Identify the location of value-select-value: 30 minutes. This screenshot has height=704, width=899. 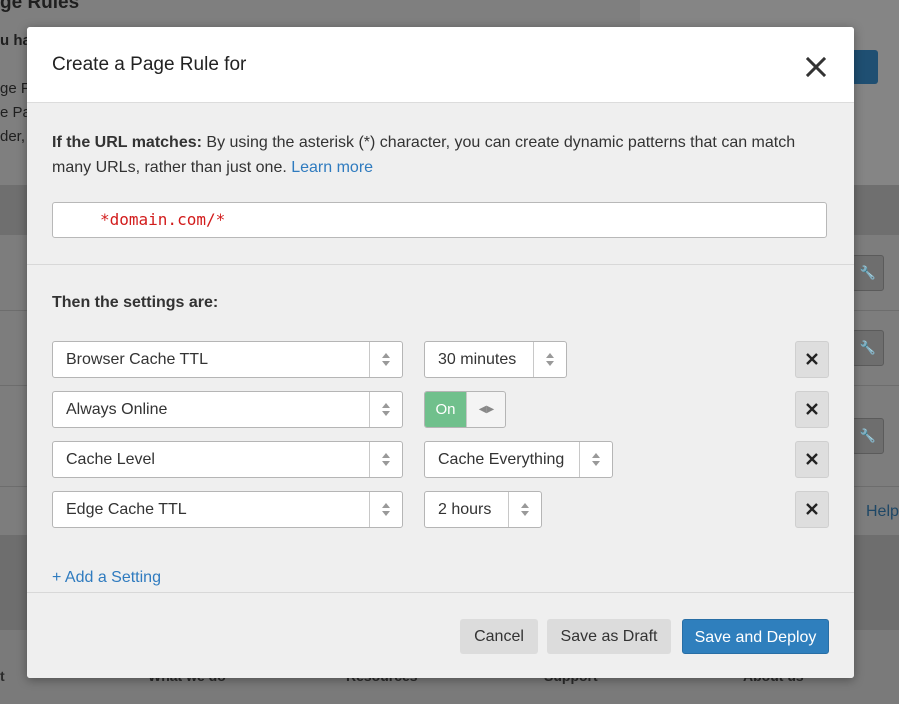
(477, 359).